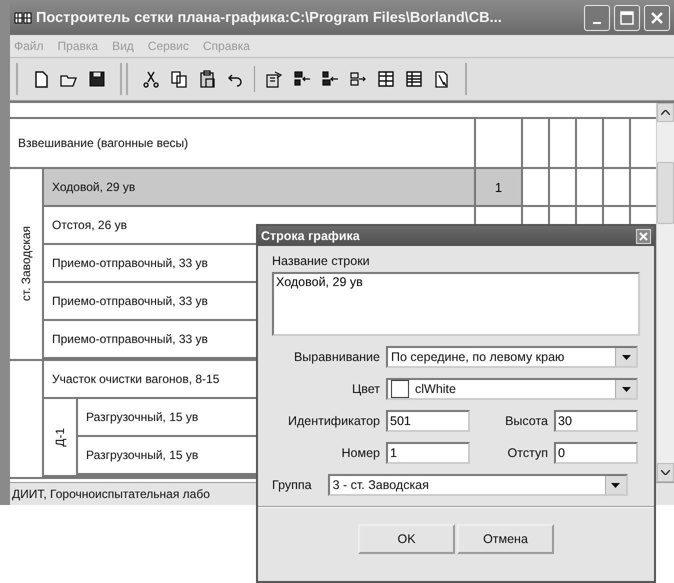  I want to click on group-label: ст. Заводская, so click(26, 264).